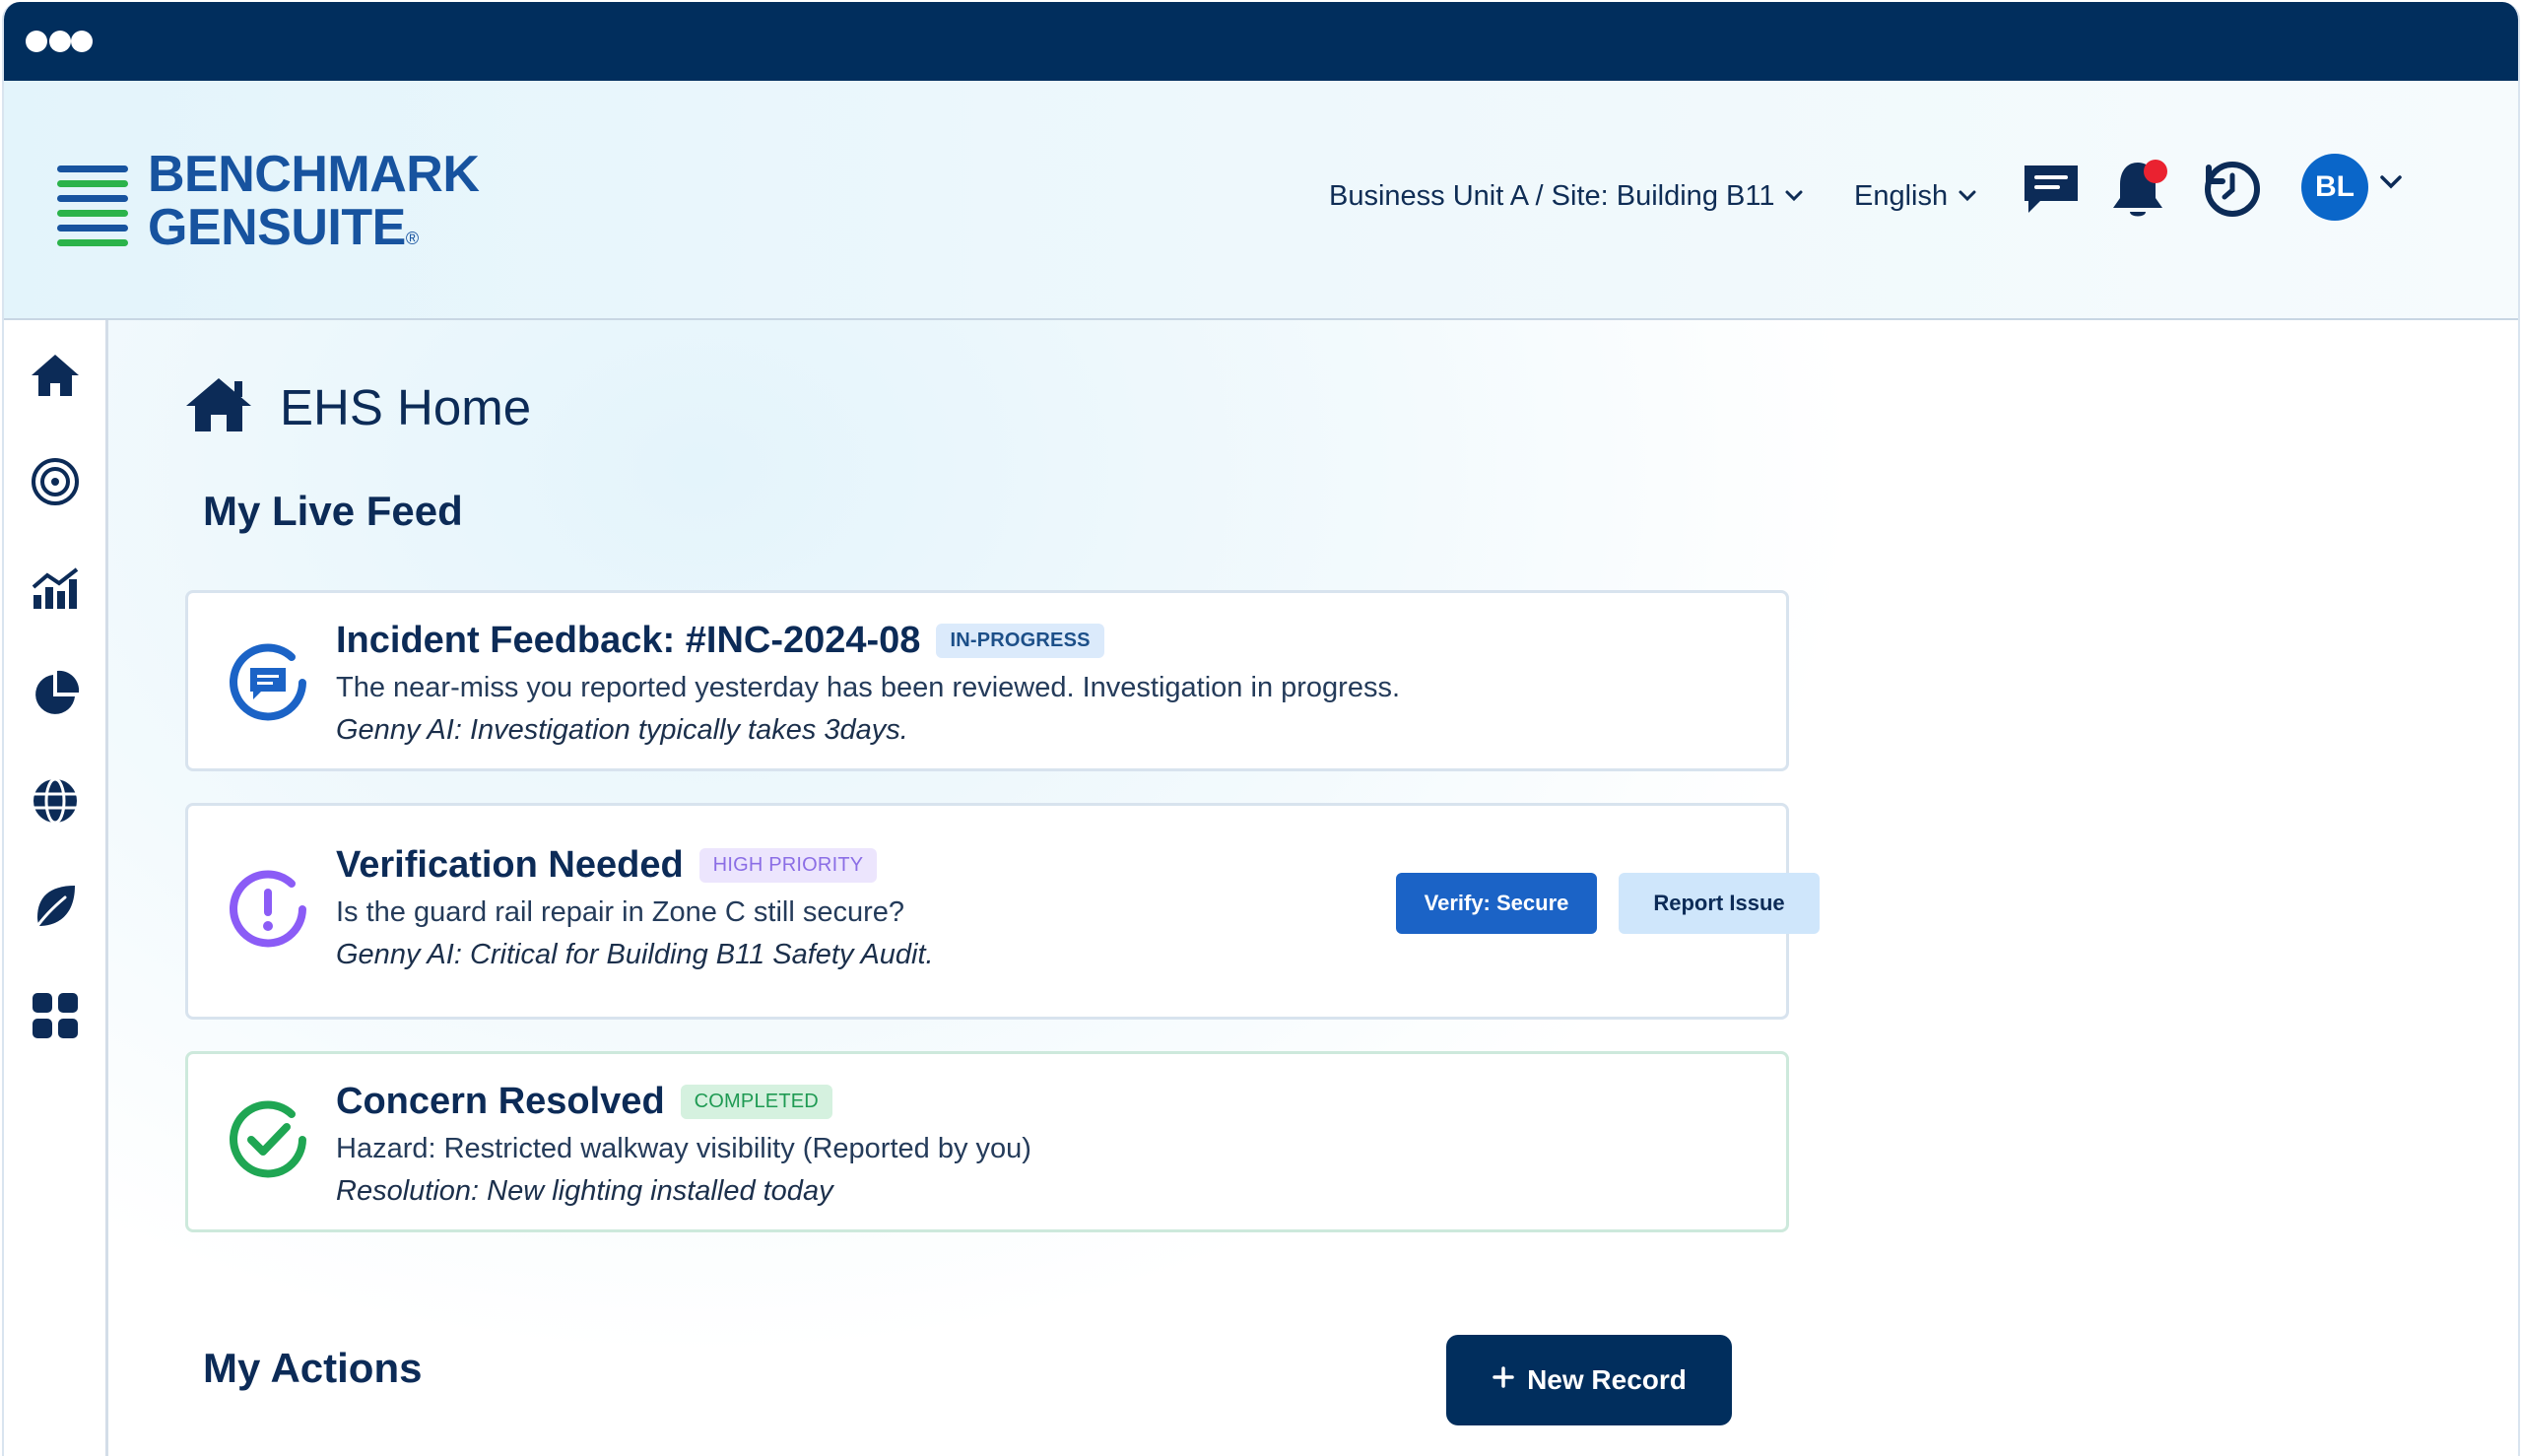 Image resolution: width=2522 pixels, height=1456 pixels. What do you see at coordinates (756, 1101) in the screenshot?
I see `status-badge: COMPLETED` at bounding box center [756, 1101].